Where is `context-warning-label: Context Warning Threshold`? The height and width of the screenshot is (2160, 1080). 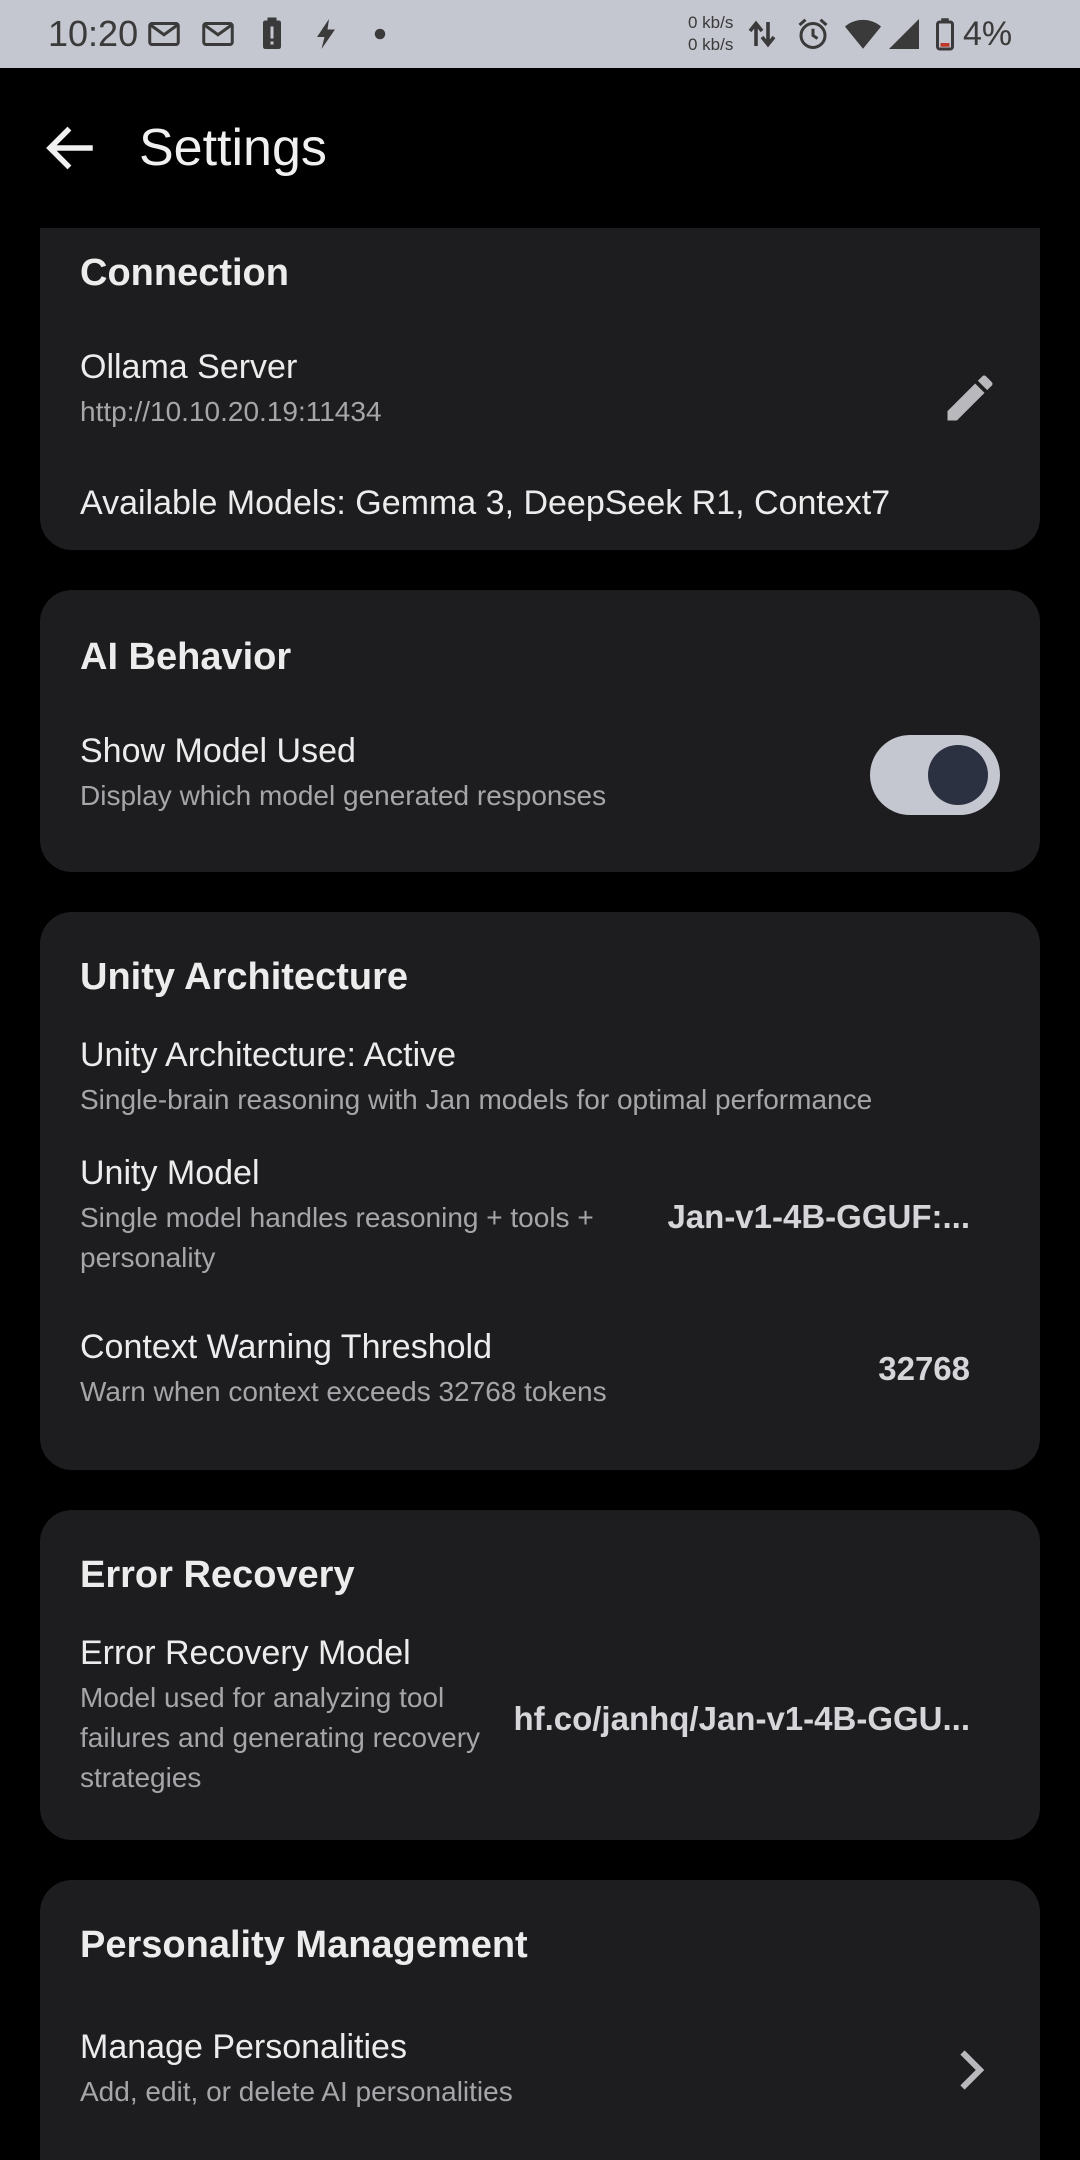 context-warning-label: Context Warning Threshold is located at coordinates (286, 1347).